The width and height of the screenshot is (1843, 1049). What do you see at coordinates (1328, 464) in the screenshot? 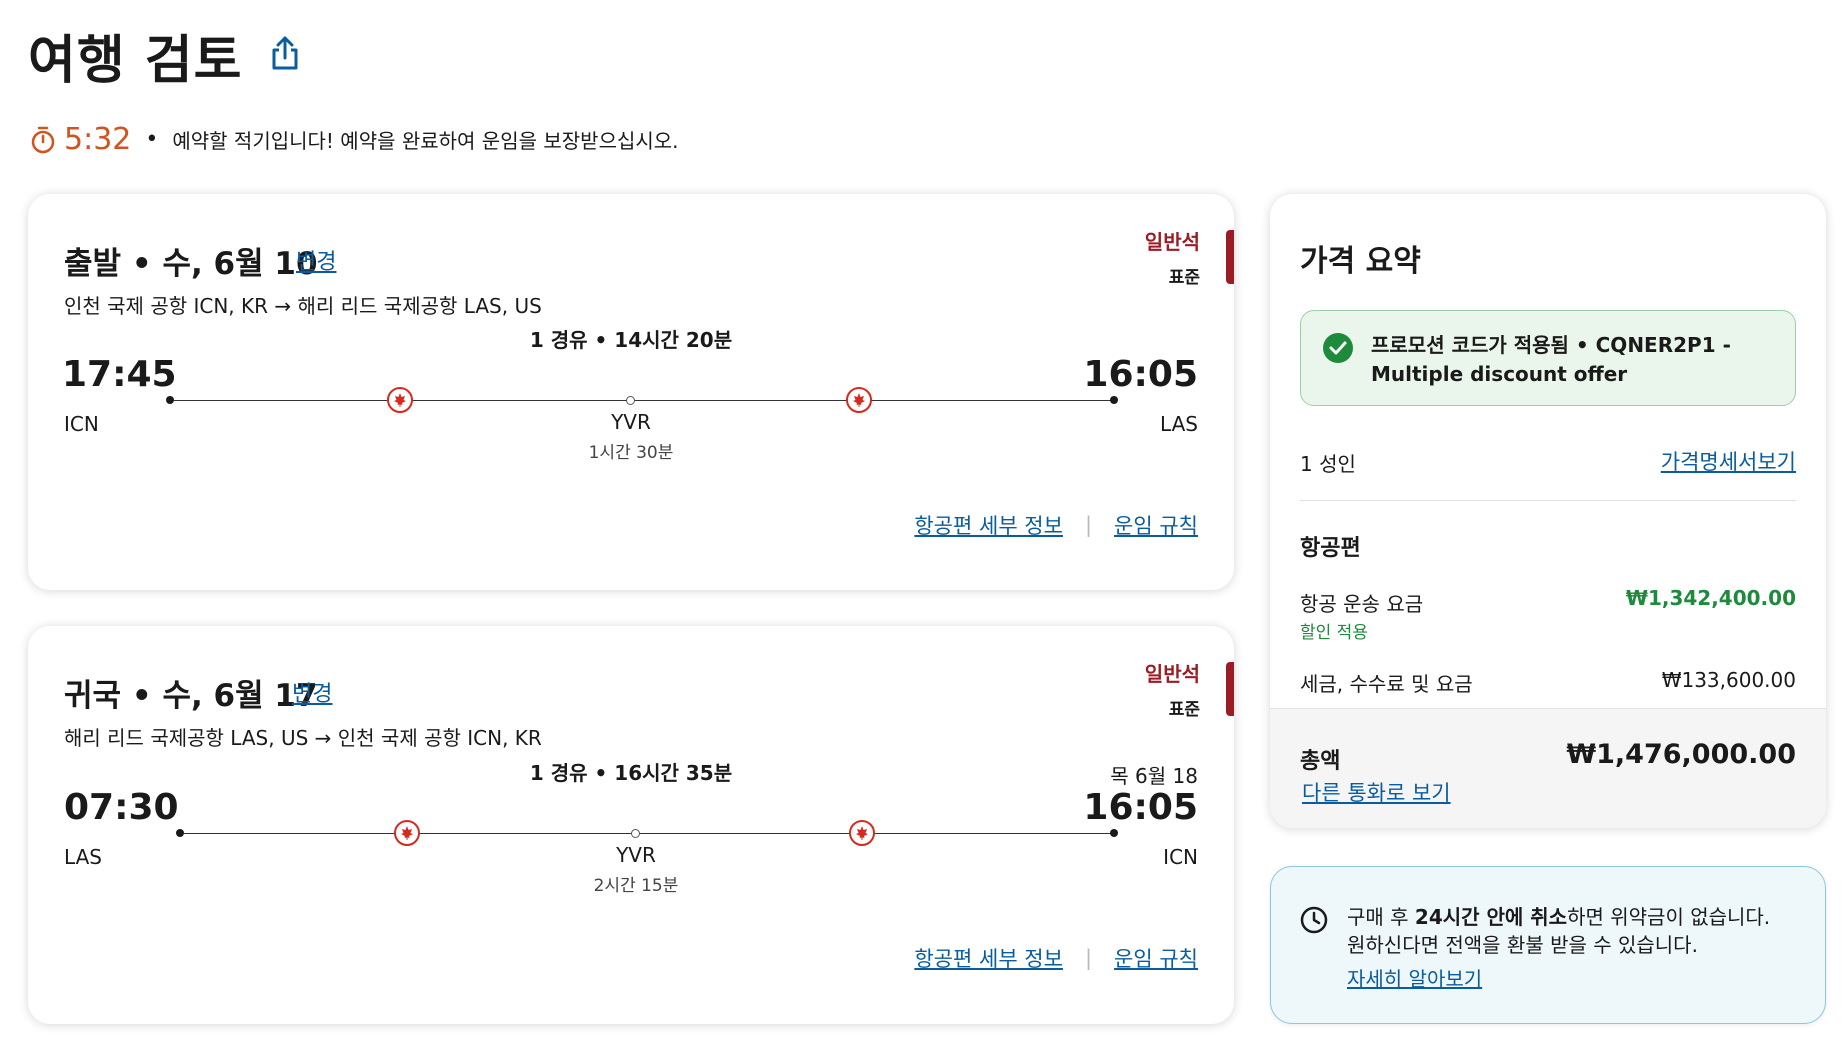
I see `passenger-count: 1 성인` at bounding box center [1328, 464].